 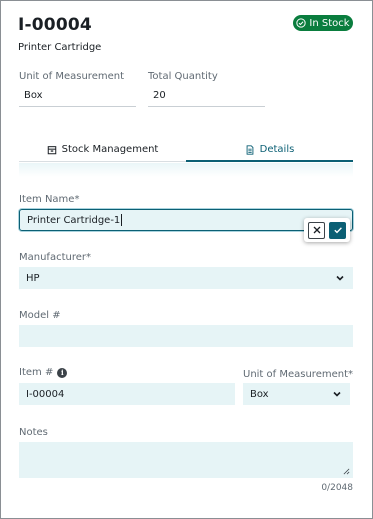 I want to click on close-icon, so click(x=316, y=230).